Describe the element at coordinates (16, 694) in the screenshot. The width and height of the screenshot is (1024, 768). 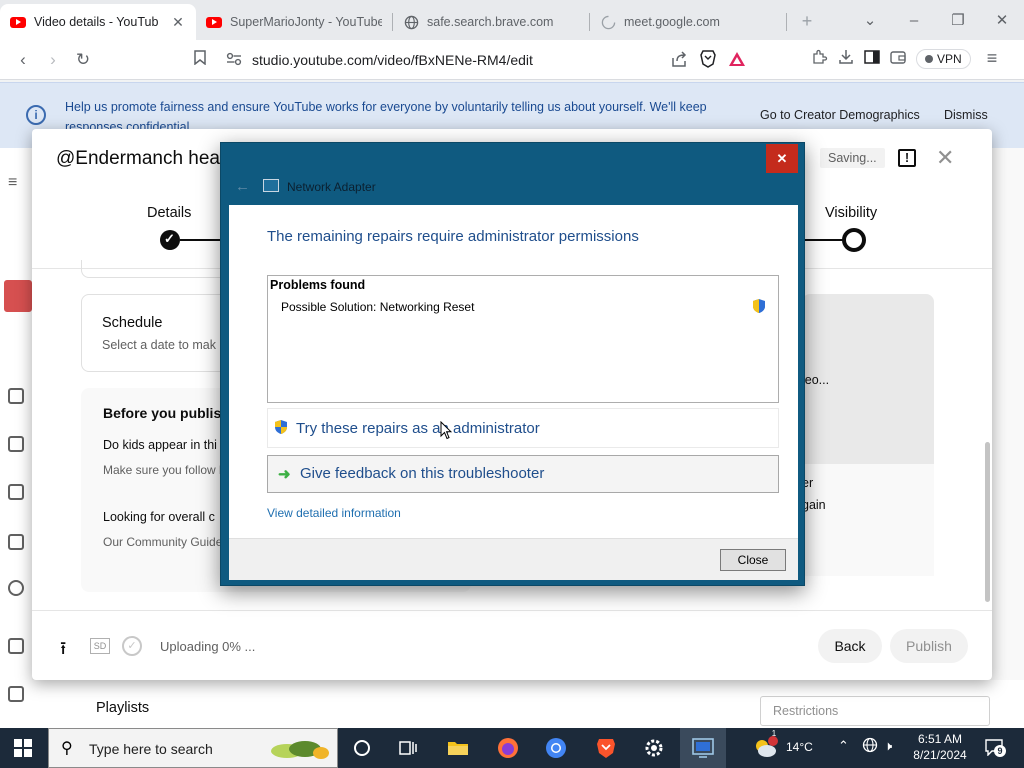
I see `feedback-icon` at that location.